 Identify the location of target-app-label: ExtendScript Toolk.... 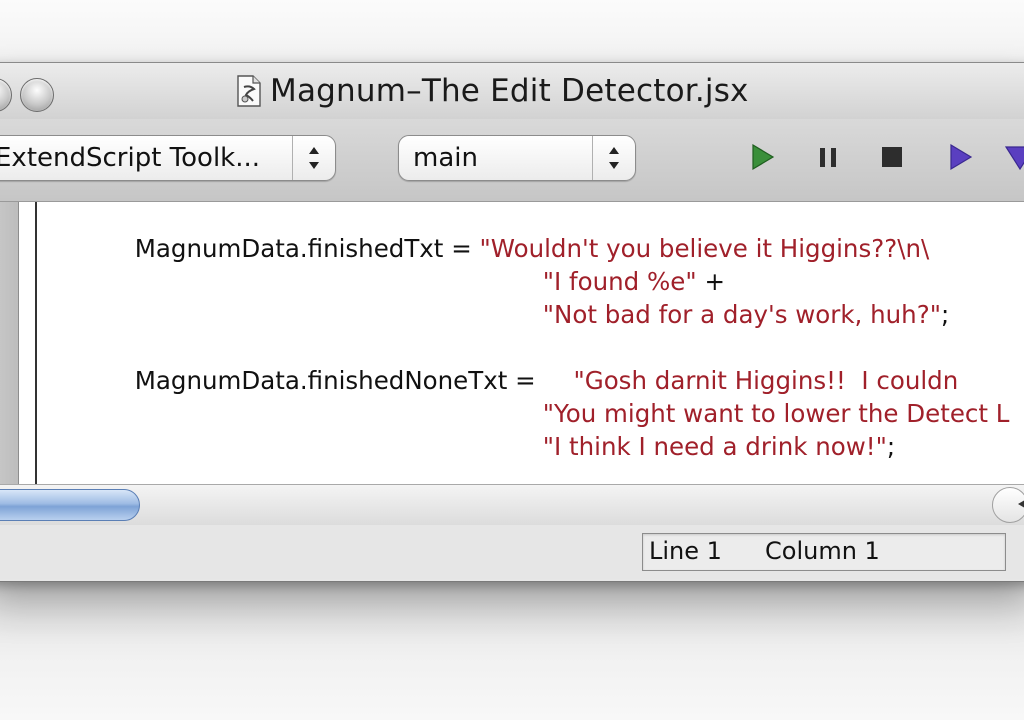
(130, 158).